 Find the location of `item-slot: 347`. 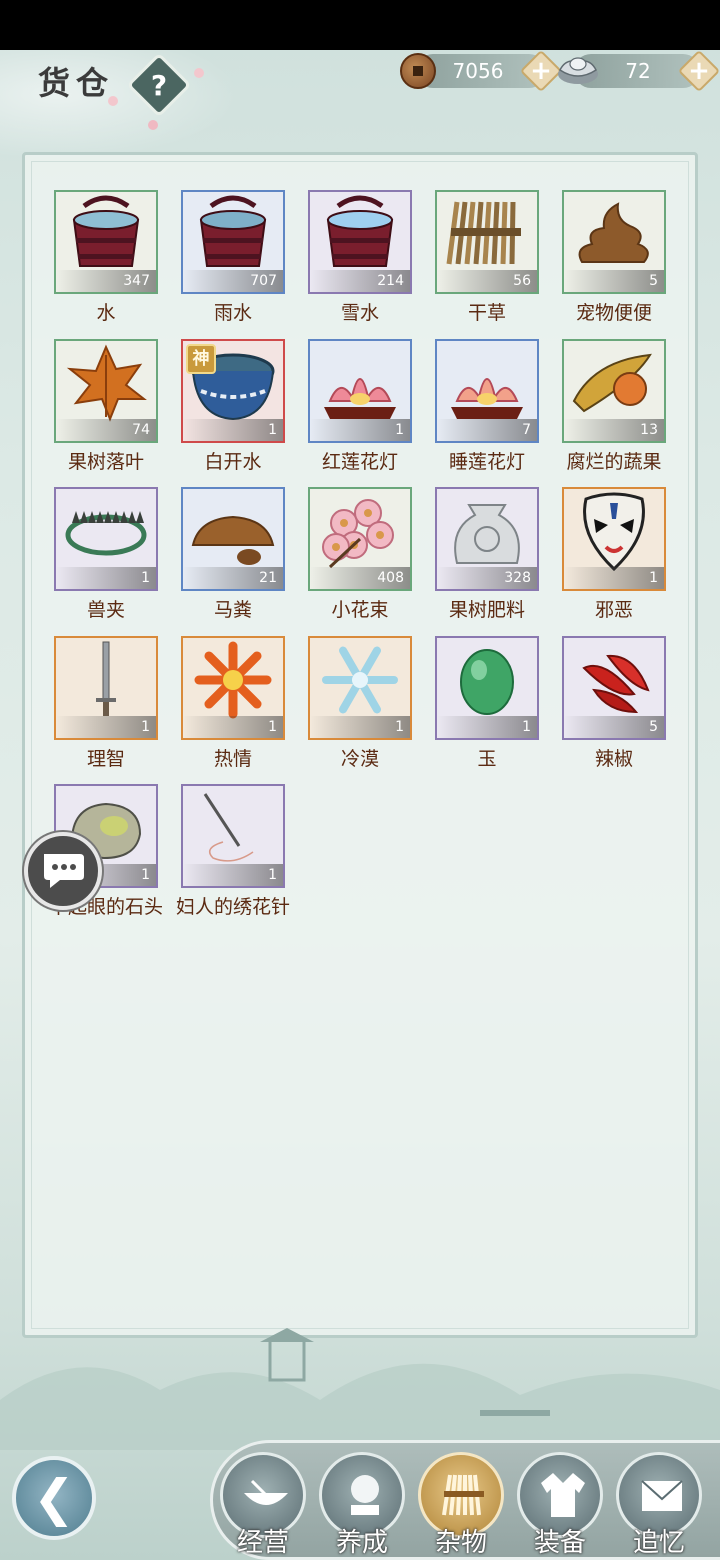

item-slot: 347 is located at coordinates (106, 242).